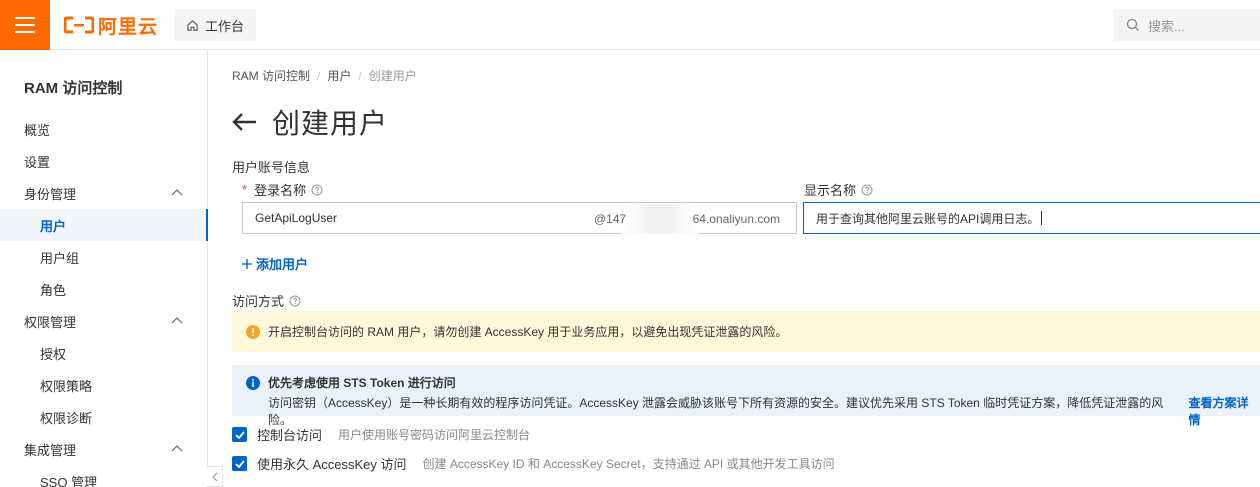 The image size is (1260, 487). What do you see at coordinates (50, 322) in the screenshot?
I see `sidebar-item-label: 权限管理` at bounding box center [50, 322].